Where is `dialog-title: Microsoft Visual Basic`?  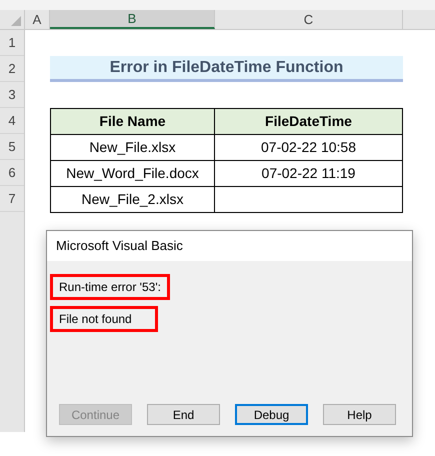 dialog-title: Microsoft Visual Basic is located at coordinates (119, 246).